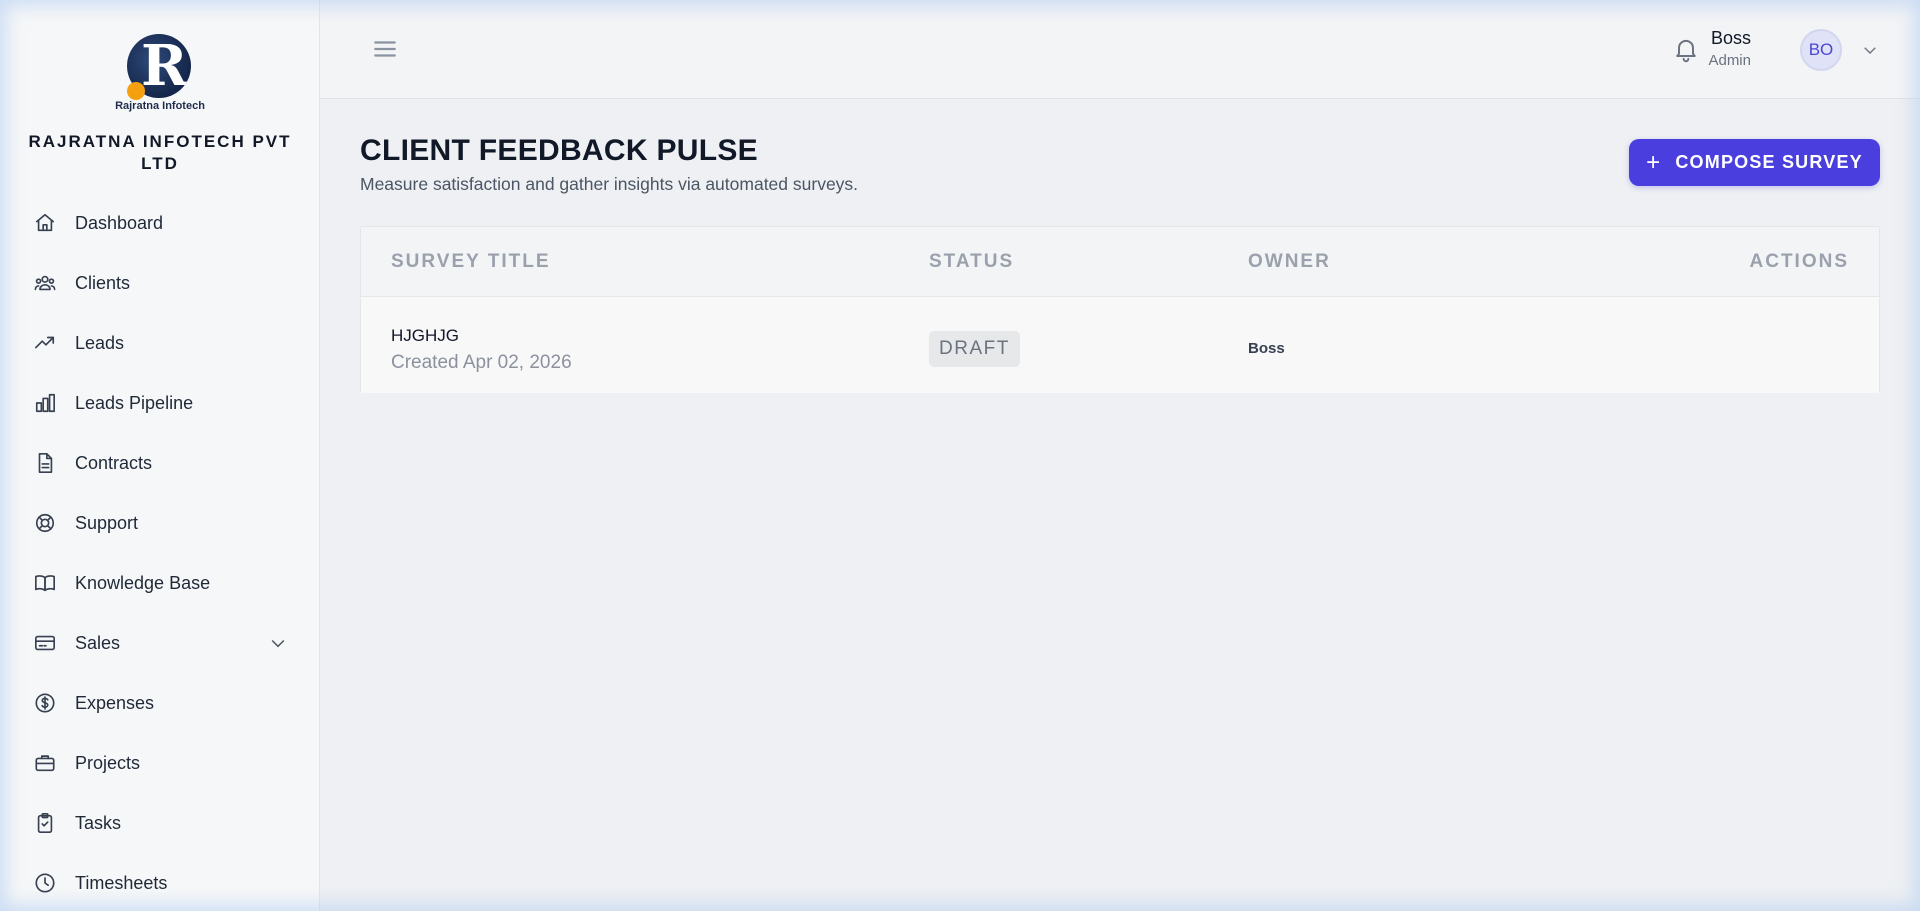  Describe the element at coordinates (974, 349) in the screenshot. I see `status-badge: DRAFT` at that location.